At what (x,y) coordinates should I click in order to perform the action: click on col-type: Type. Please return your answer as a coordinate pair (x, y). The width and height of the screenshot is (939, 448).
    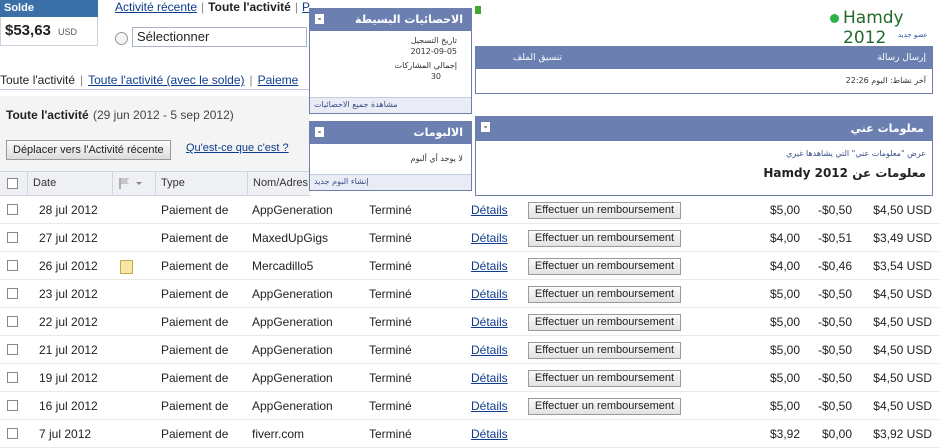
    Looking at the image, I should click on (201, 183).